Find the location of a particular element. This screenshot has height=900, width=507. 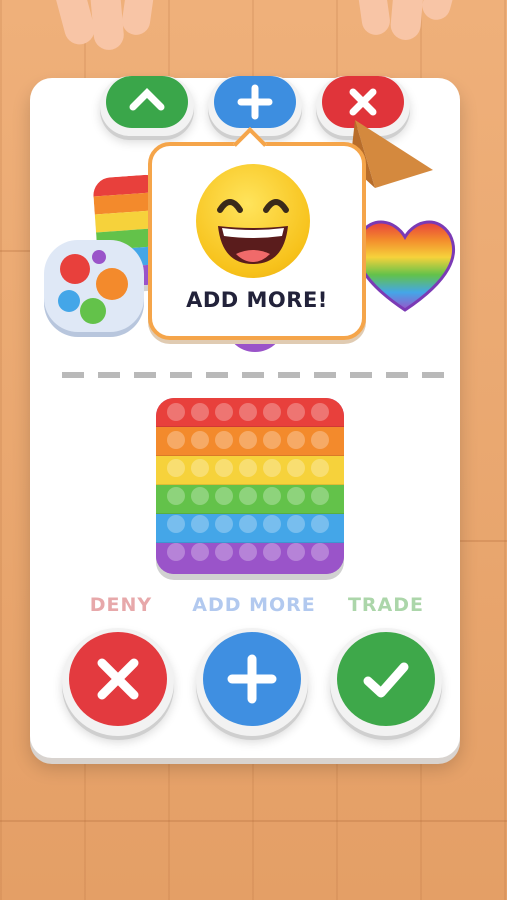

x-icon is located at coordinates (118, 679).